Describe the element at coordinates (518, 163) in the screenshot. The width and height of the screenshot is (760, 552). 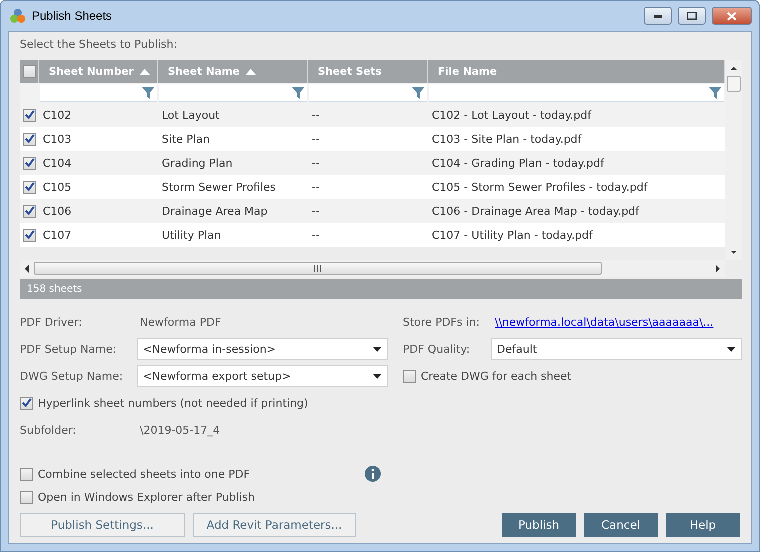
I see `table-cell-text: C104 - Grading Plan - today.pdf` at that location.